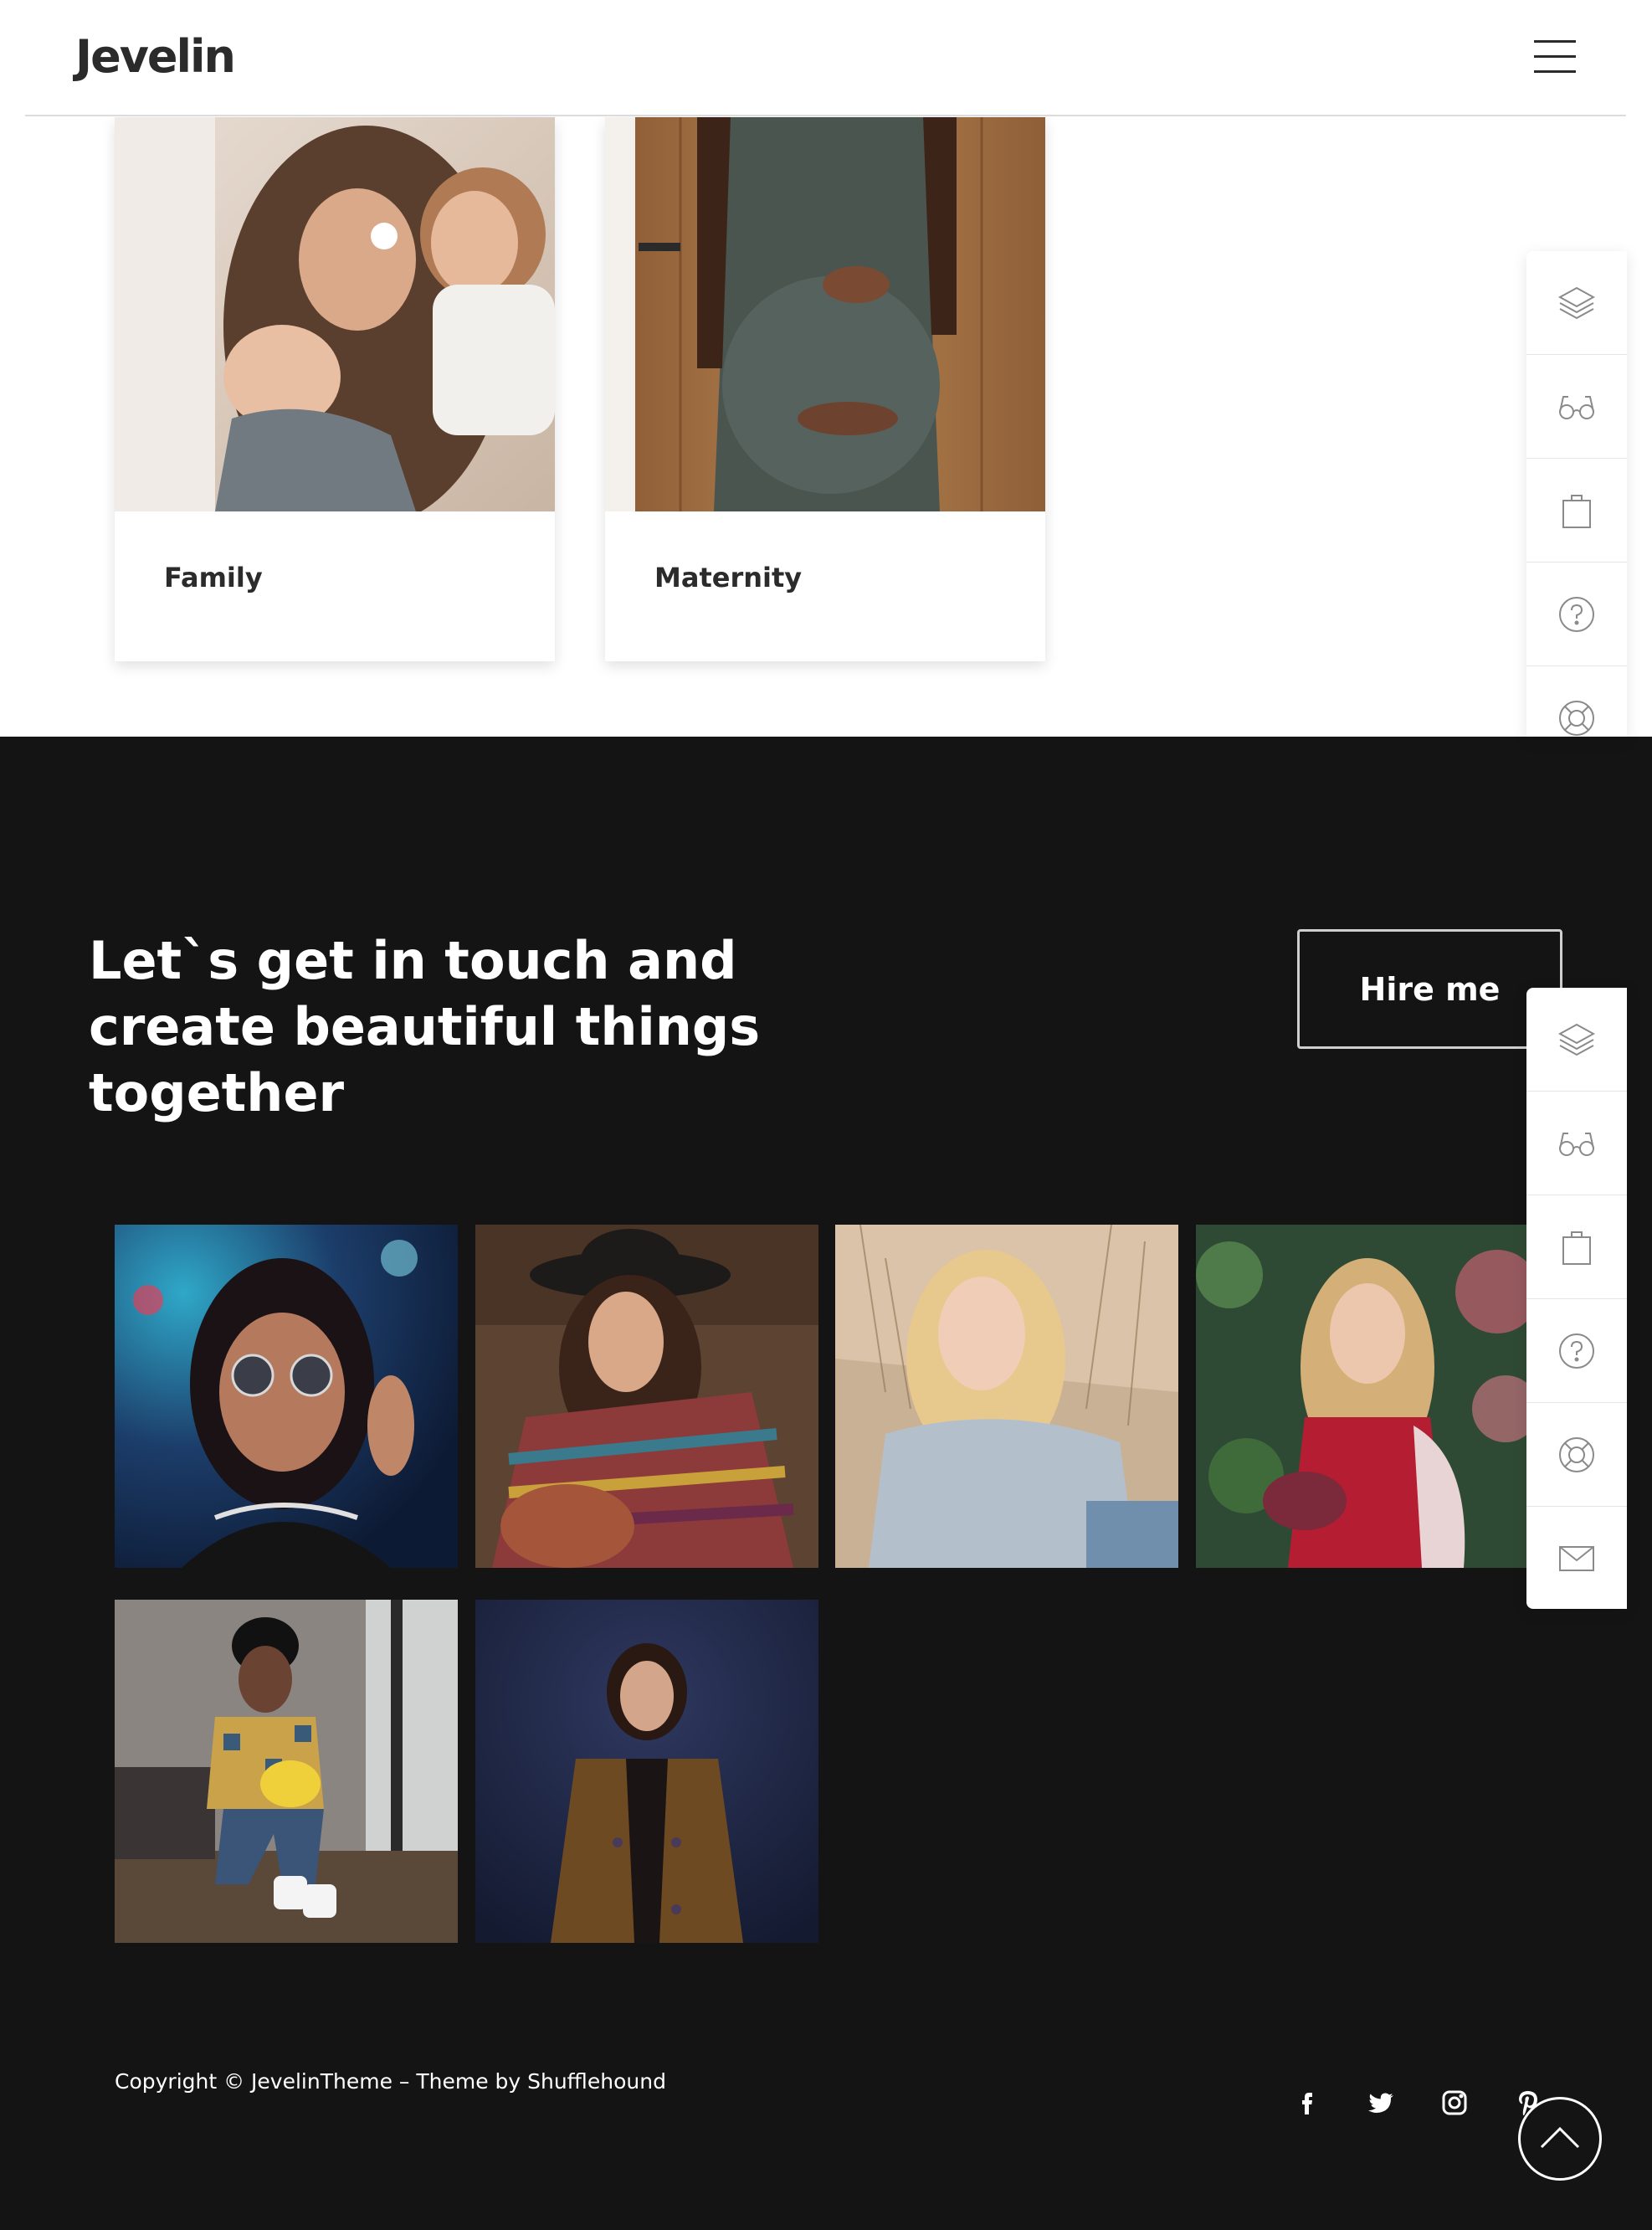  What do you see at coordinates (155, 57) in the screenshot?
I see `site-logo: Jevelin` at bounding box center [155, 57].